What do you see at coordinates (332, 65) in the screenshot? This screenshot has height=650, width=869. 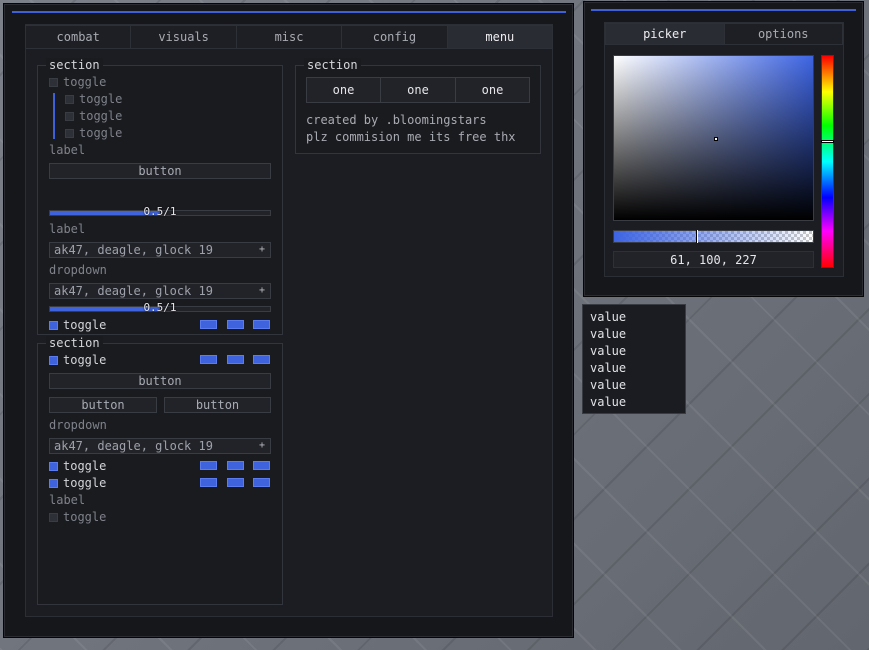 I see `section-3-title: section` at bounding box center [332, 65].